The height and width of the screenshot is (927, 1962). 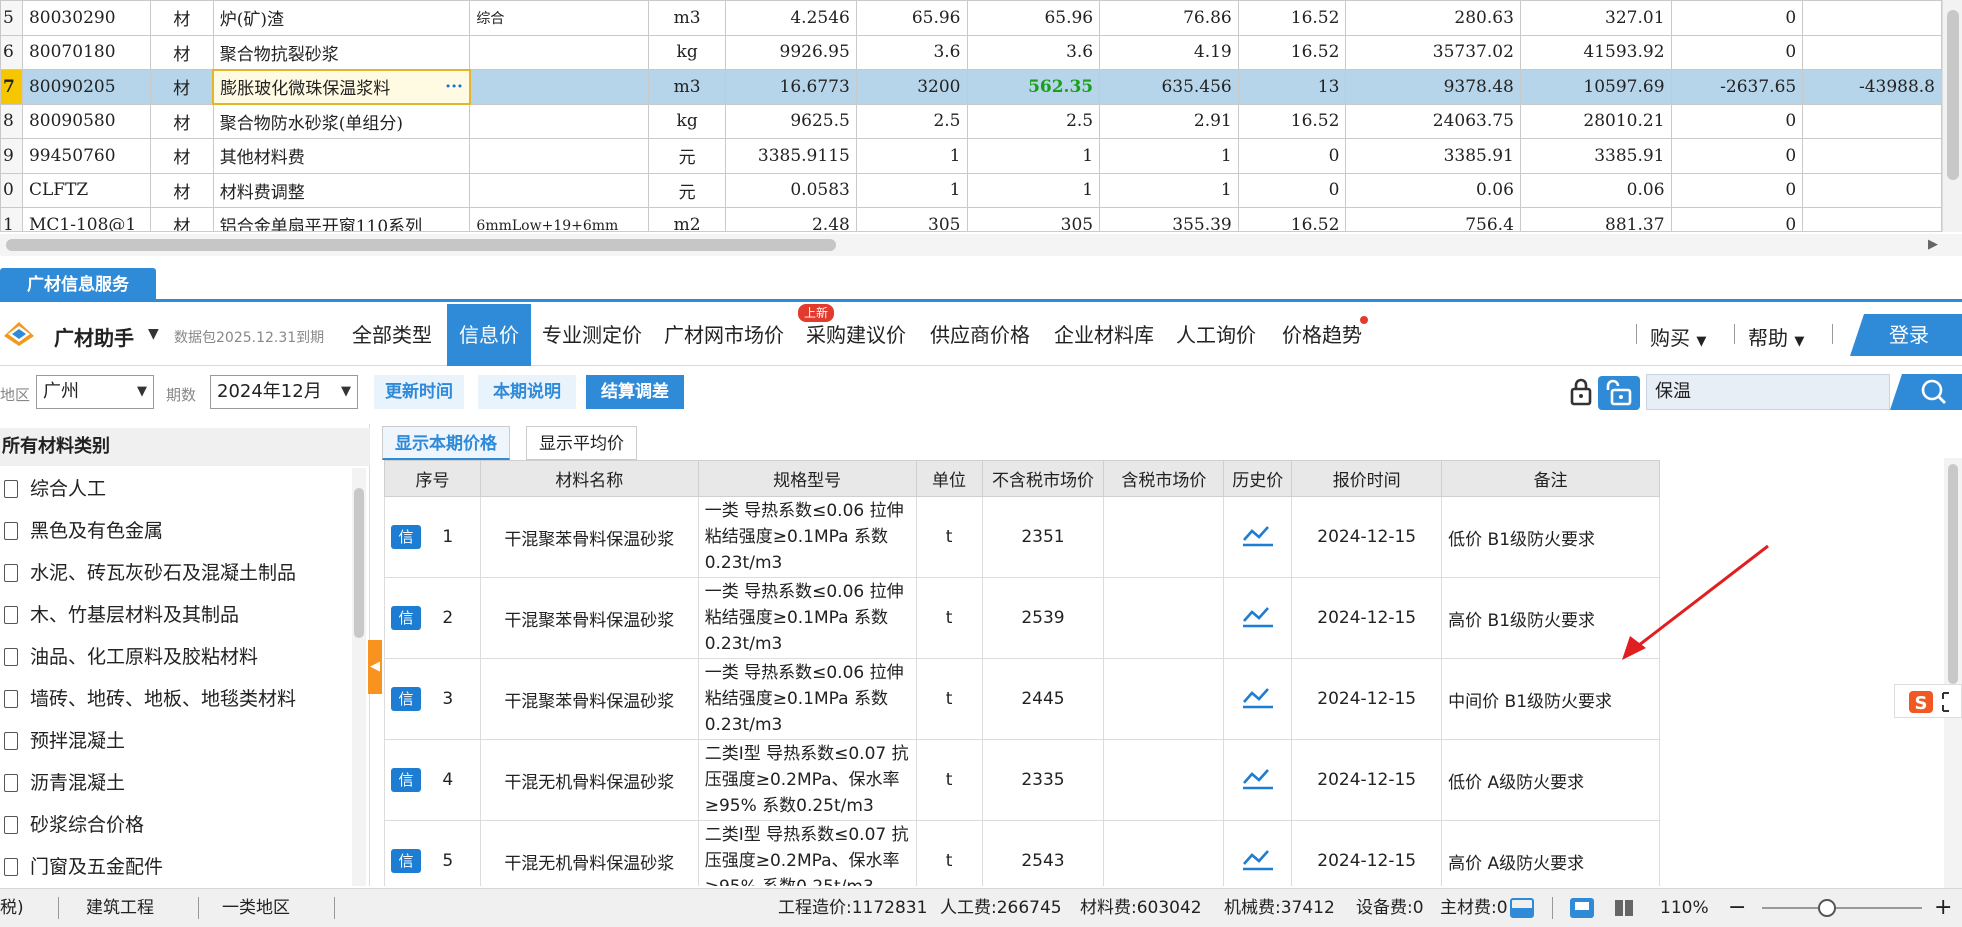 What do you see at coordinates (375, 667) in the screenshot?
I see `collapse-panel-handle: ◀` at bounding box center [375, 667].